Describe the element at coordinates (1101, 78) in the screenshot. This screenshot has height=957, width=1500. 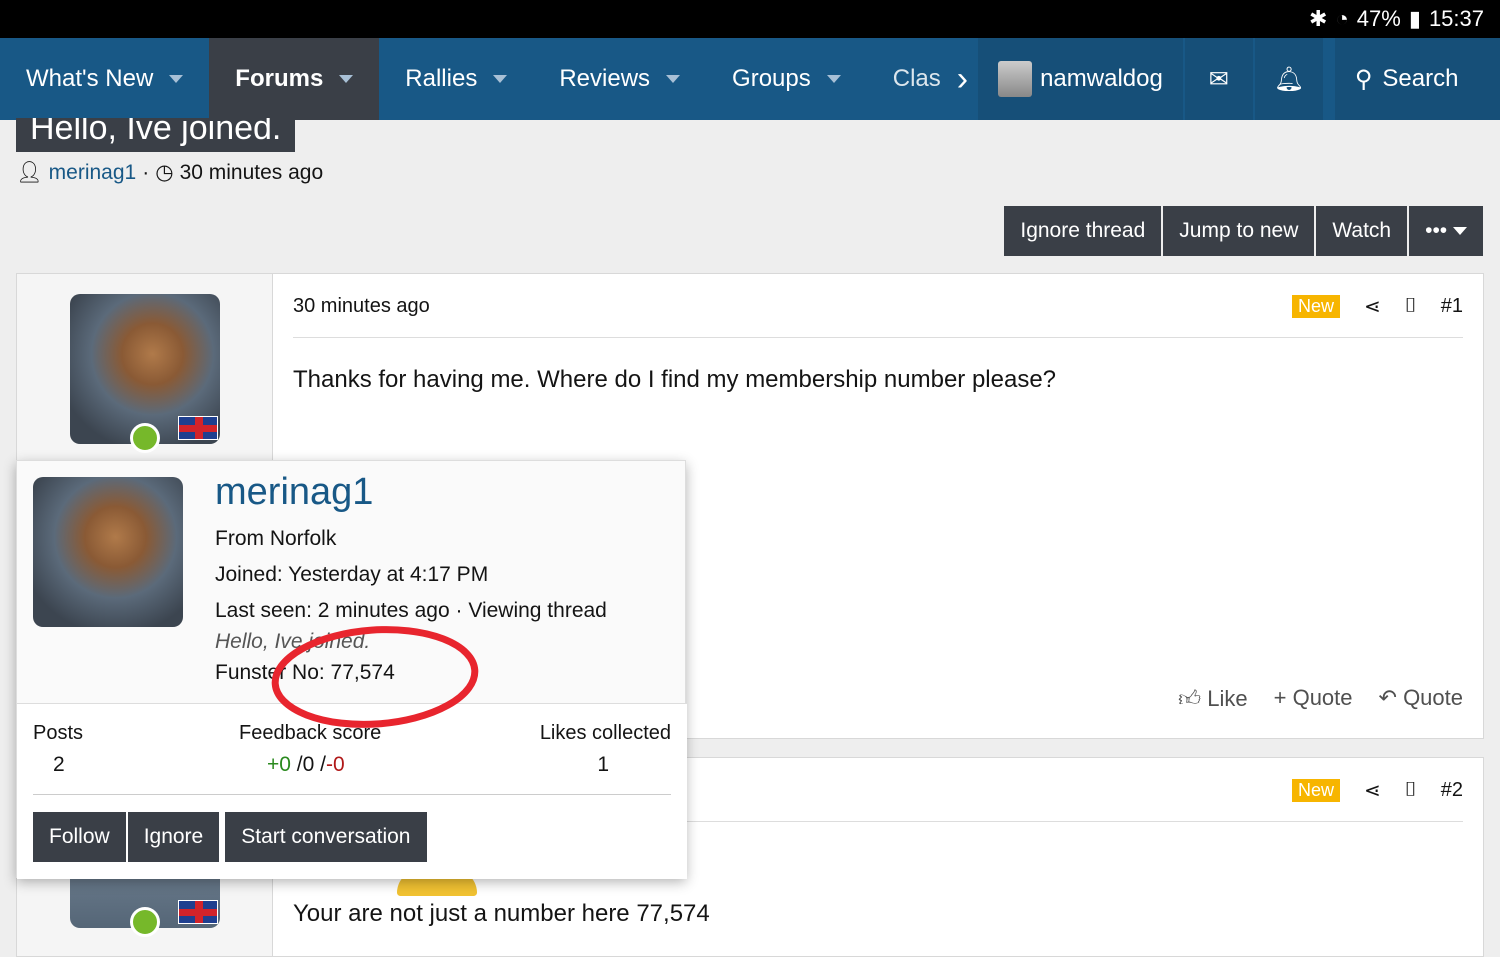
I see `username: namwaldog` at that location.